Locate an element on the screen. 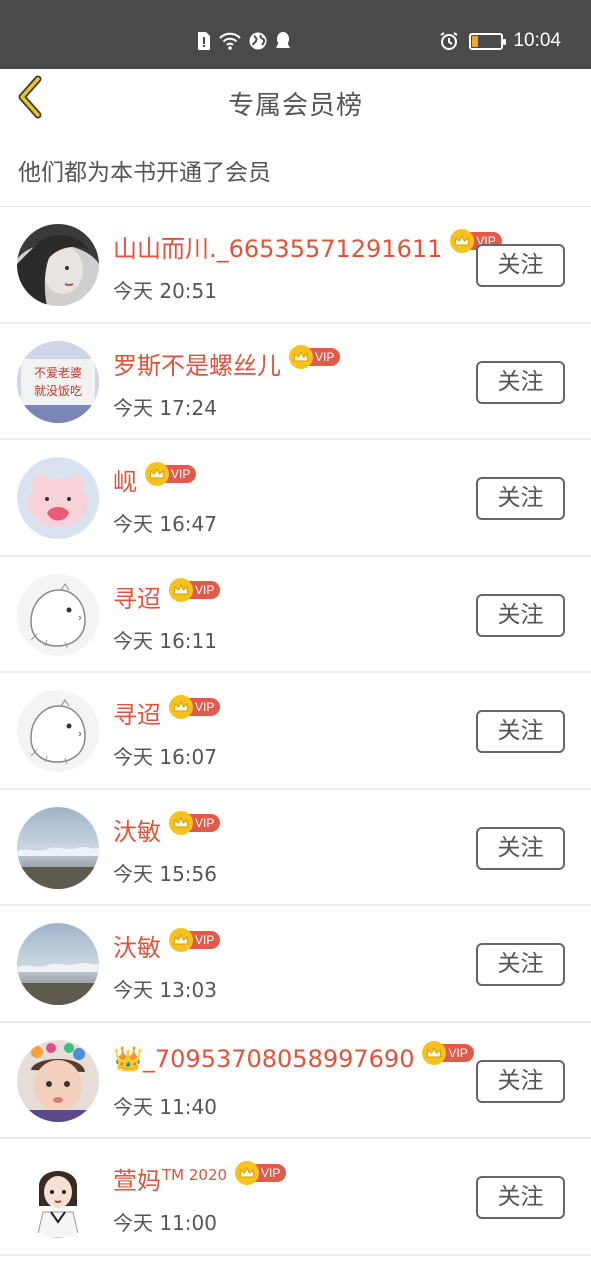 The image size is (591, 1280). member-time: 今天 17:24 is located at coordinates (165, 407).